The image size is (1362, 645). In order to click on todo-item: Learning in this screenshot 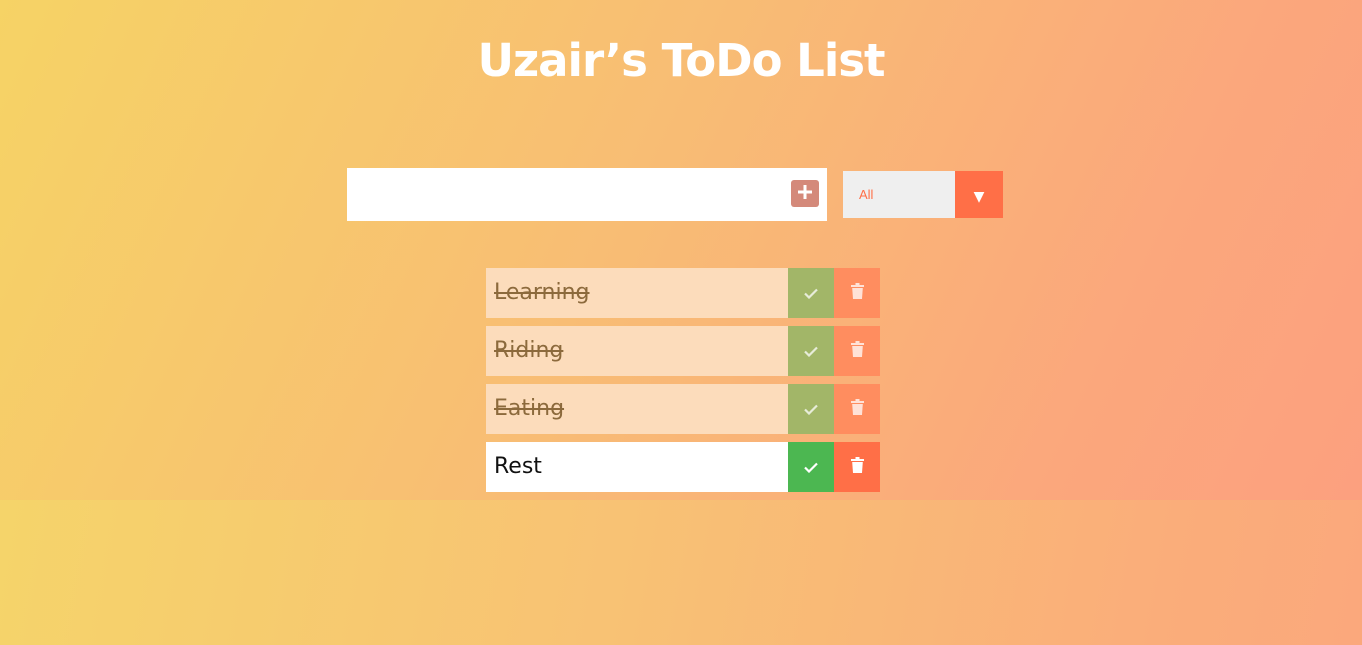, I will do `click(683, 293)`.